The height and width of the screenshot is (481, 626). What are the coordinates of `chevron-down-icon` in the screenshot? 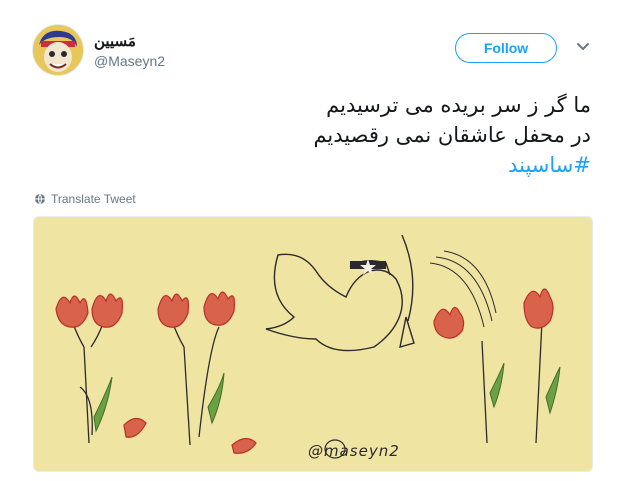 It's located at (583, 47).